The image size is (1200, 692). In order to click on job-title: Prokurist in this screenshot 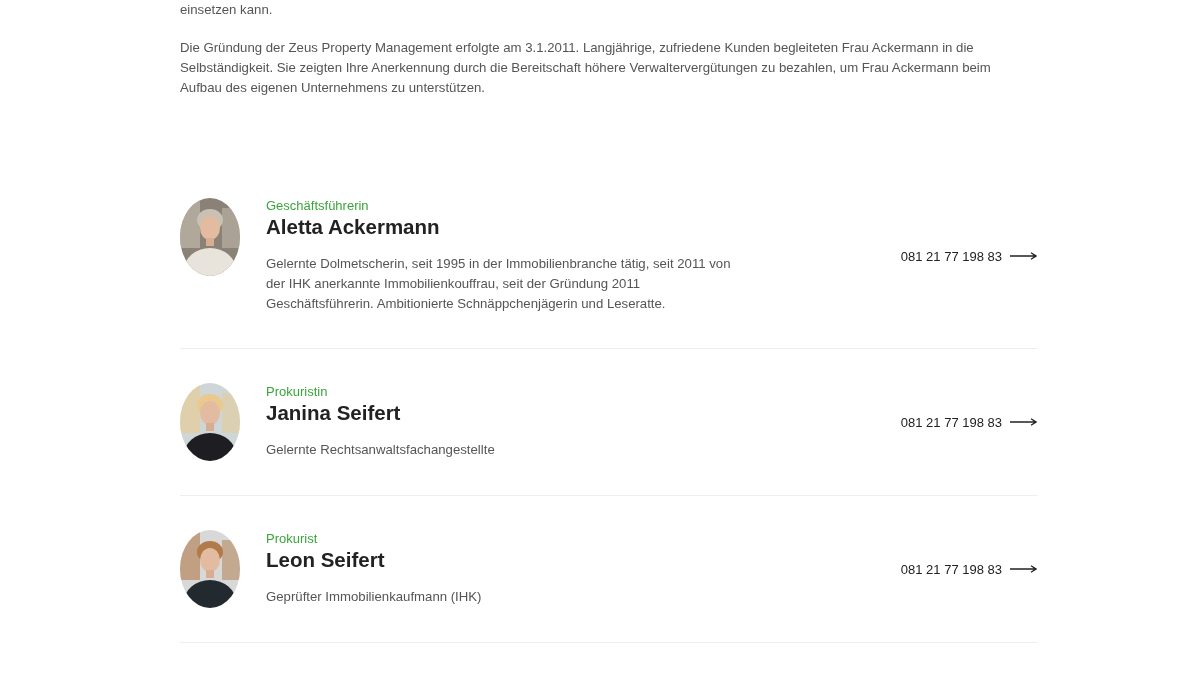, I will do `click(292, 539)`.